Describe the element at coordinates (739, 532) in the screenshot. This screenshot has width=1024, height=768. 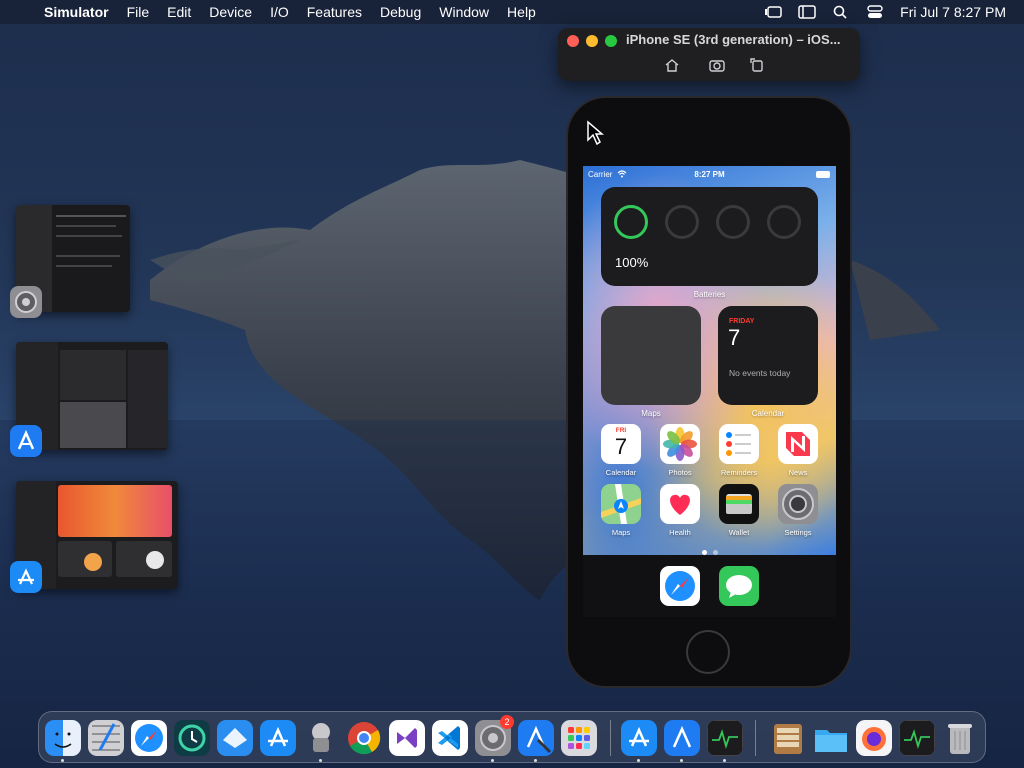
I see `wallet-app-label: Wallet` at that location.